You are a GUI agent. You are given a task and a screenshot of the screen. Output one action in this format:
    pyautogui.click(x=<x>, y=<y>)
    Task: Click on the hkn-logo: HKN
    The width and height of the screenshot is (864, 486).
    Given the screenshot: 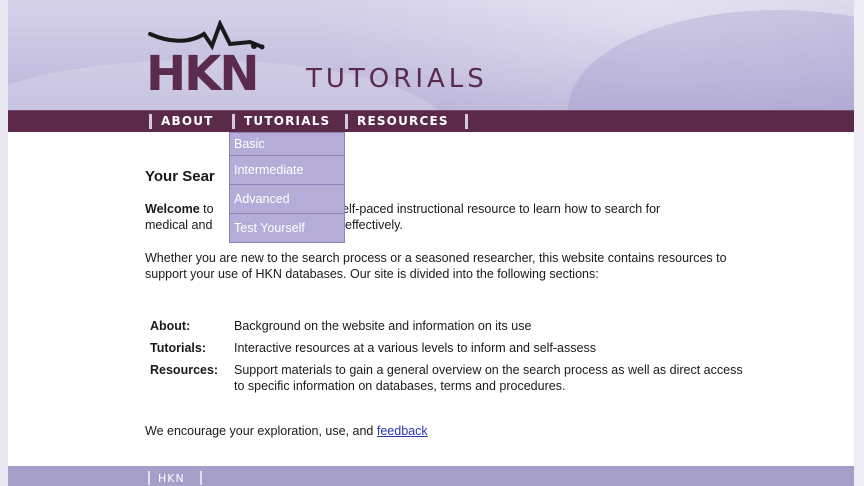 What is the action you would take?
    pyautogui.click(x=218, y=60)
    